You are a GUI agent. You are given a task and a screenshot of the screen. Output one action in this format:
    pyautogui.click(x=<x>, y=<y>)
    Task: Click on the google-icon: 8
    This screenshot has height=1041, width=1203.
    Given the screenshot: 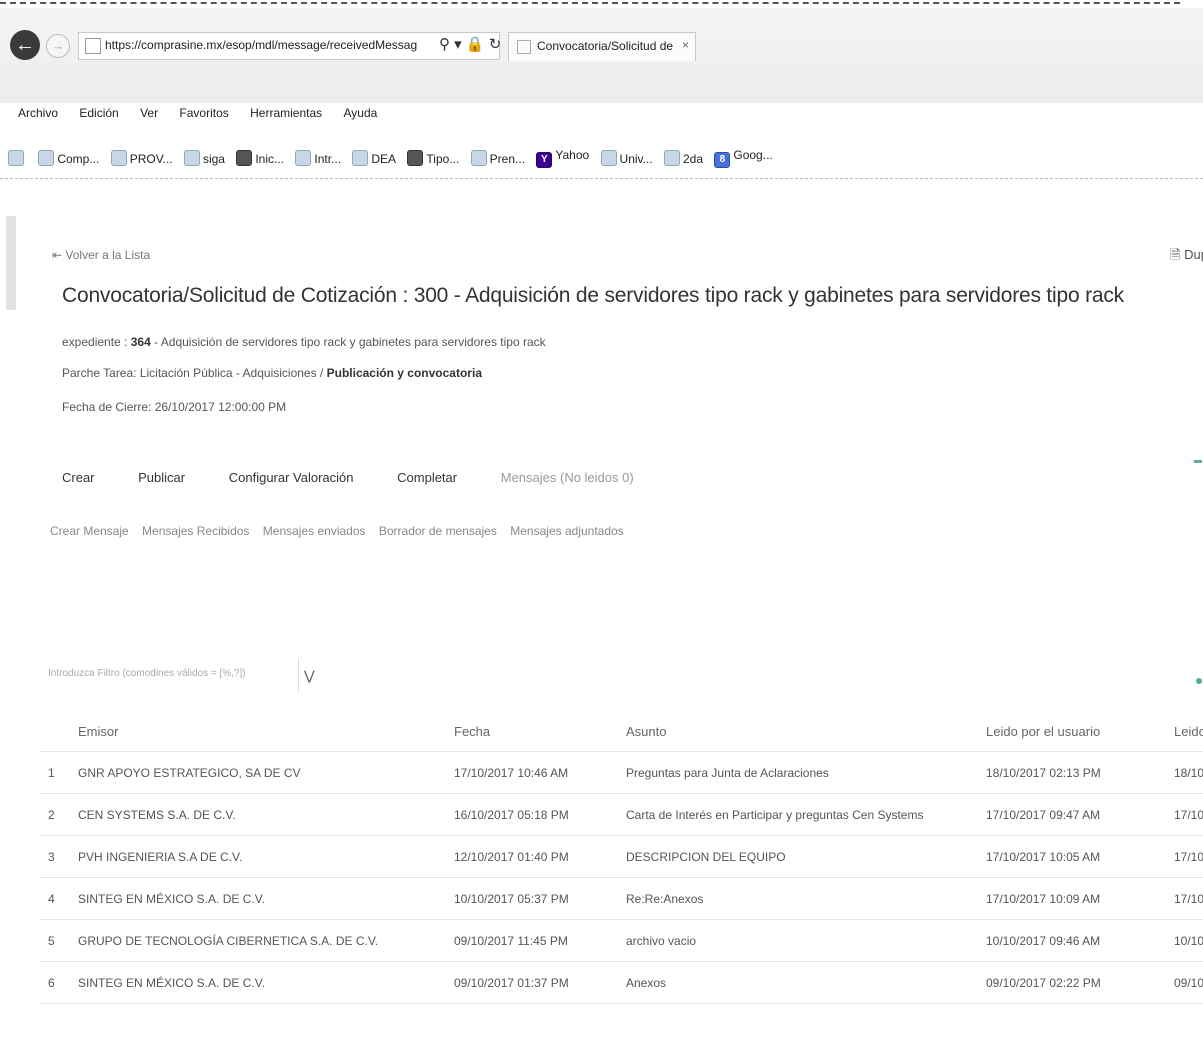 What is the action you would take?
    pyautogui.click(x=722, y=160)
    